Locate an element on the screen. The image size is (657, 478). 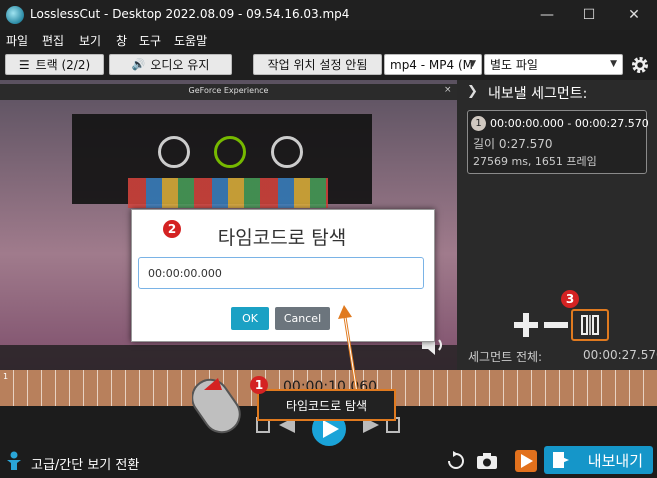
camera-icon is located at coordinates (487, 461).